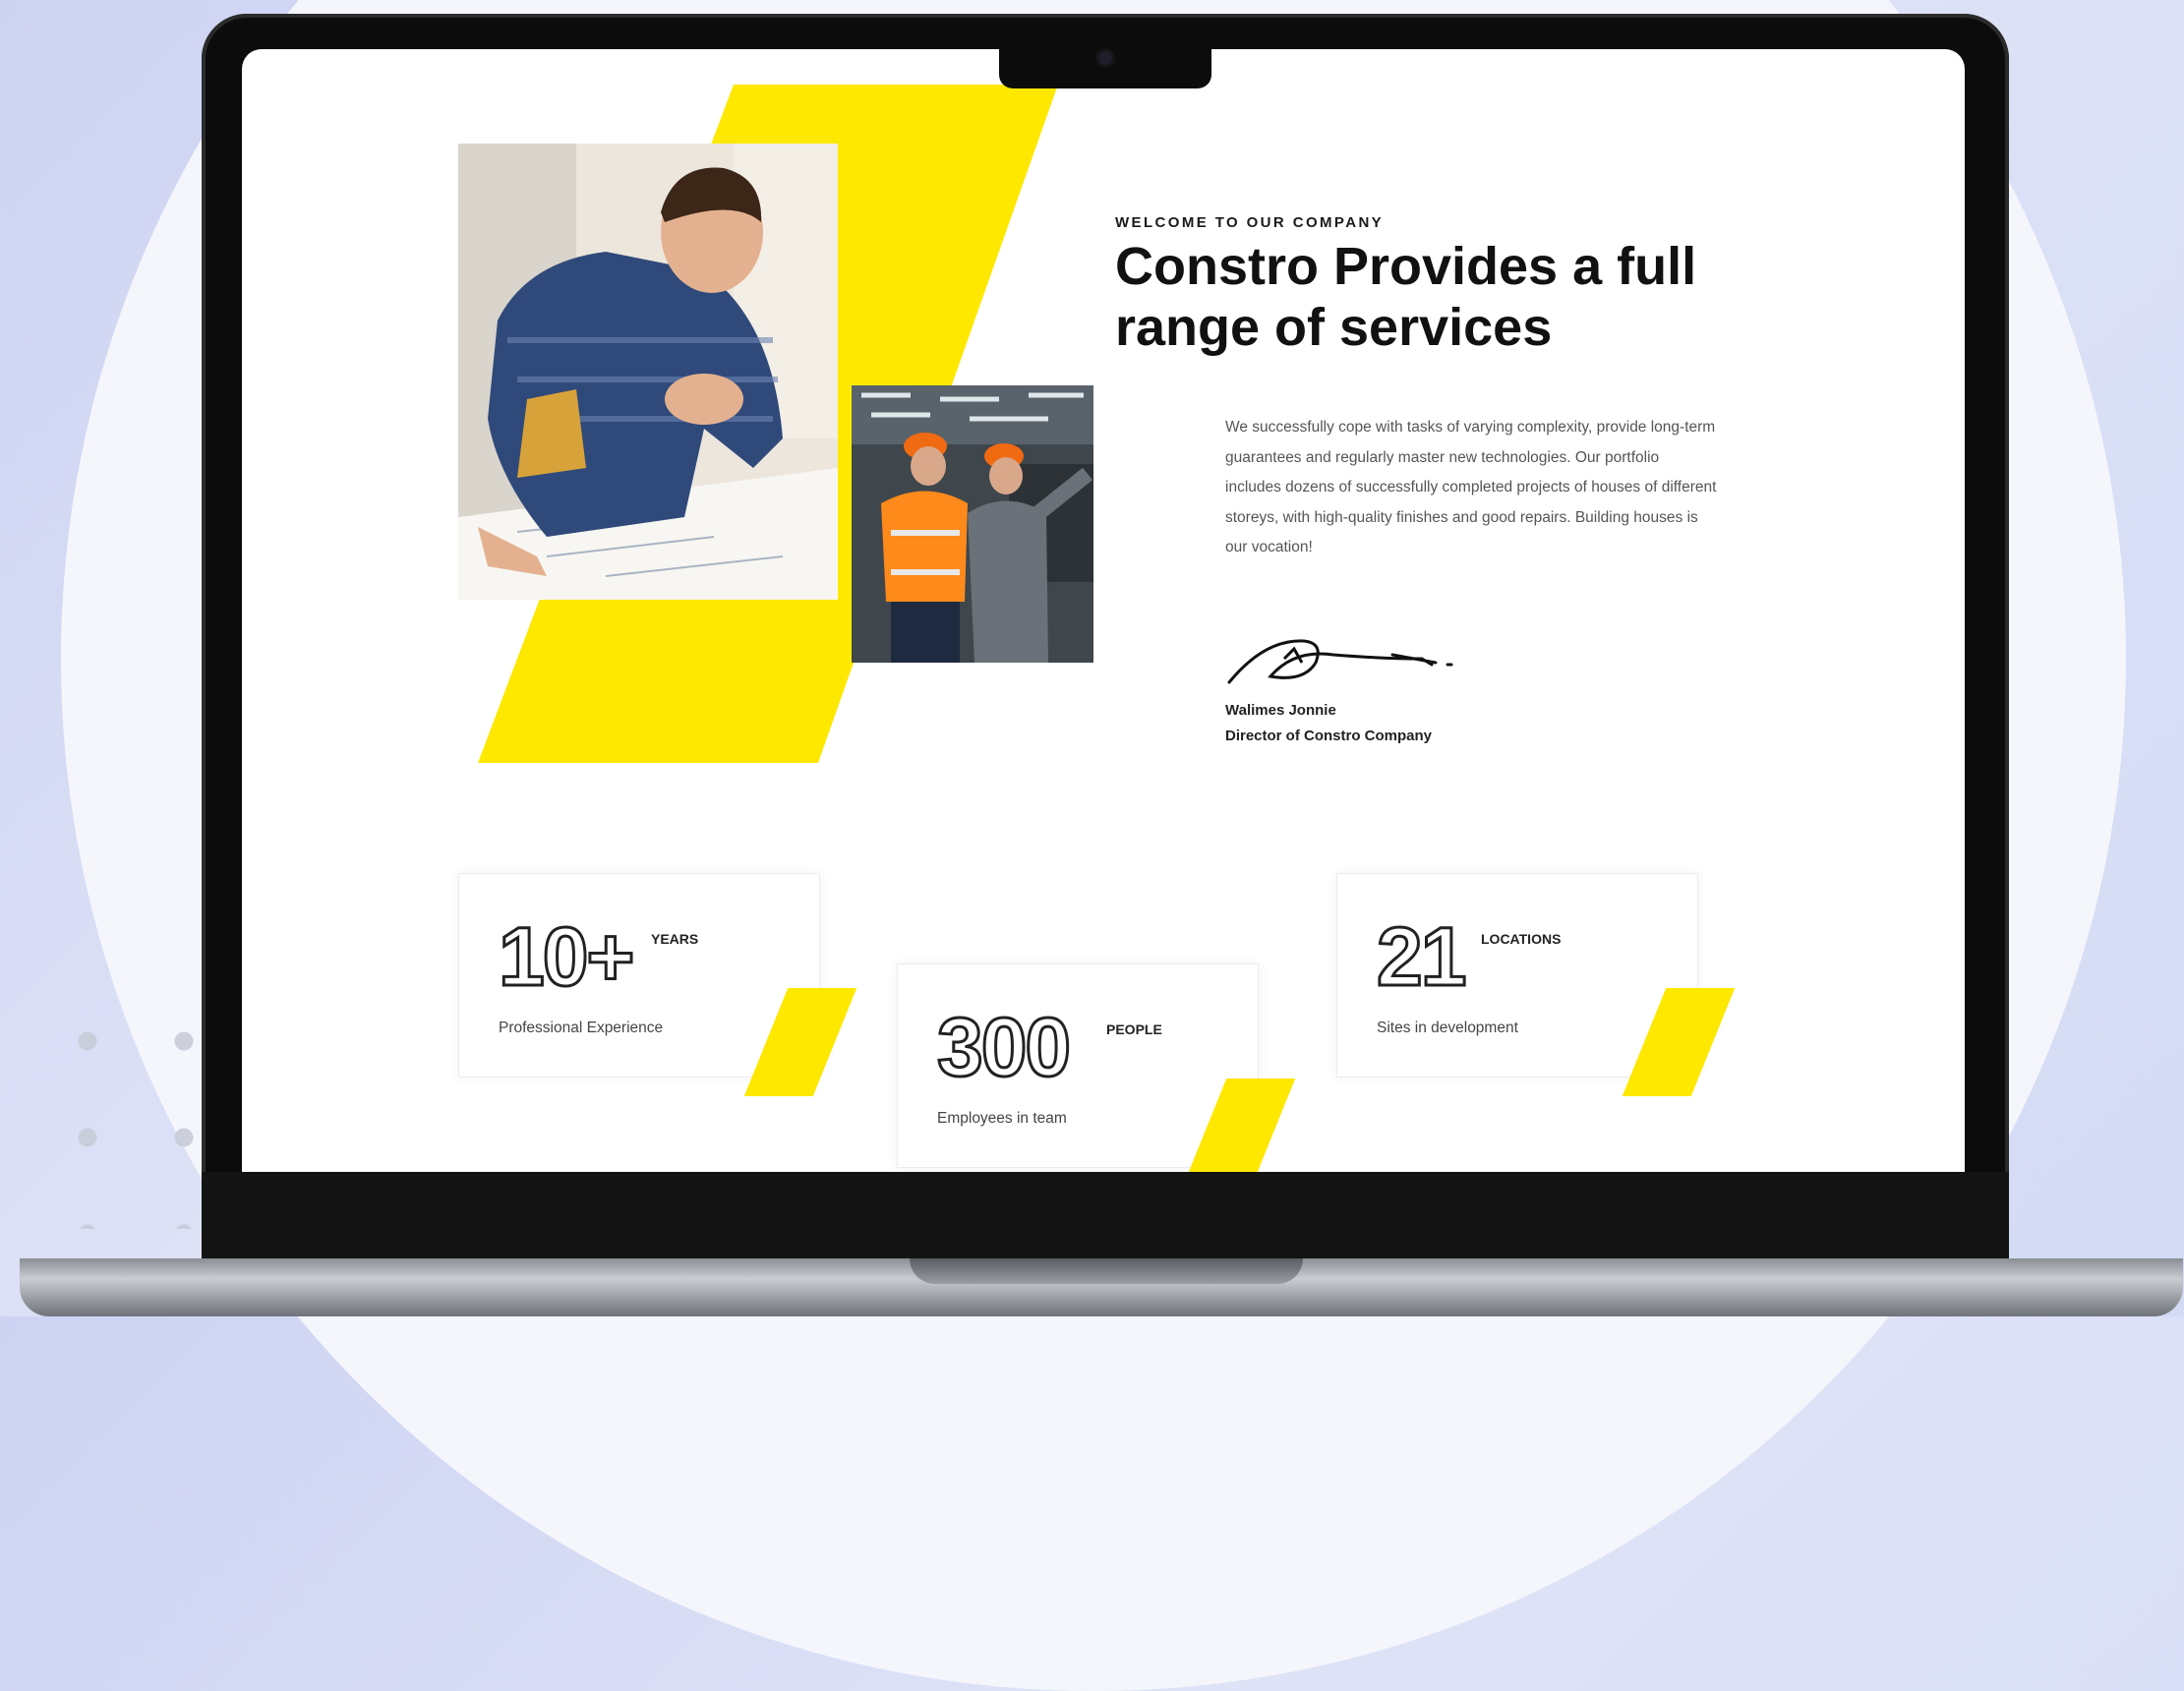  What do you see at coordinates (1340, 661) in the screenshot?
I see `director-signature-image` at bounding box center [1340, 661].